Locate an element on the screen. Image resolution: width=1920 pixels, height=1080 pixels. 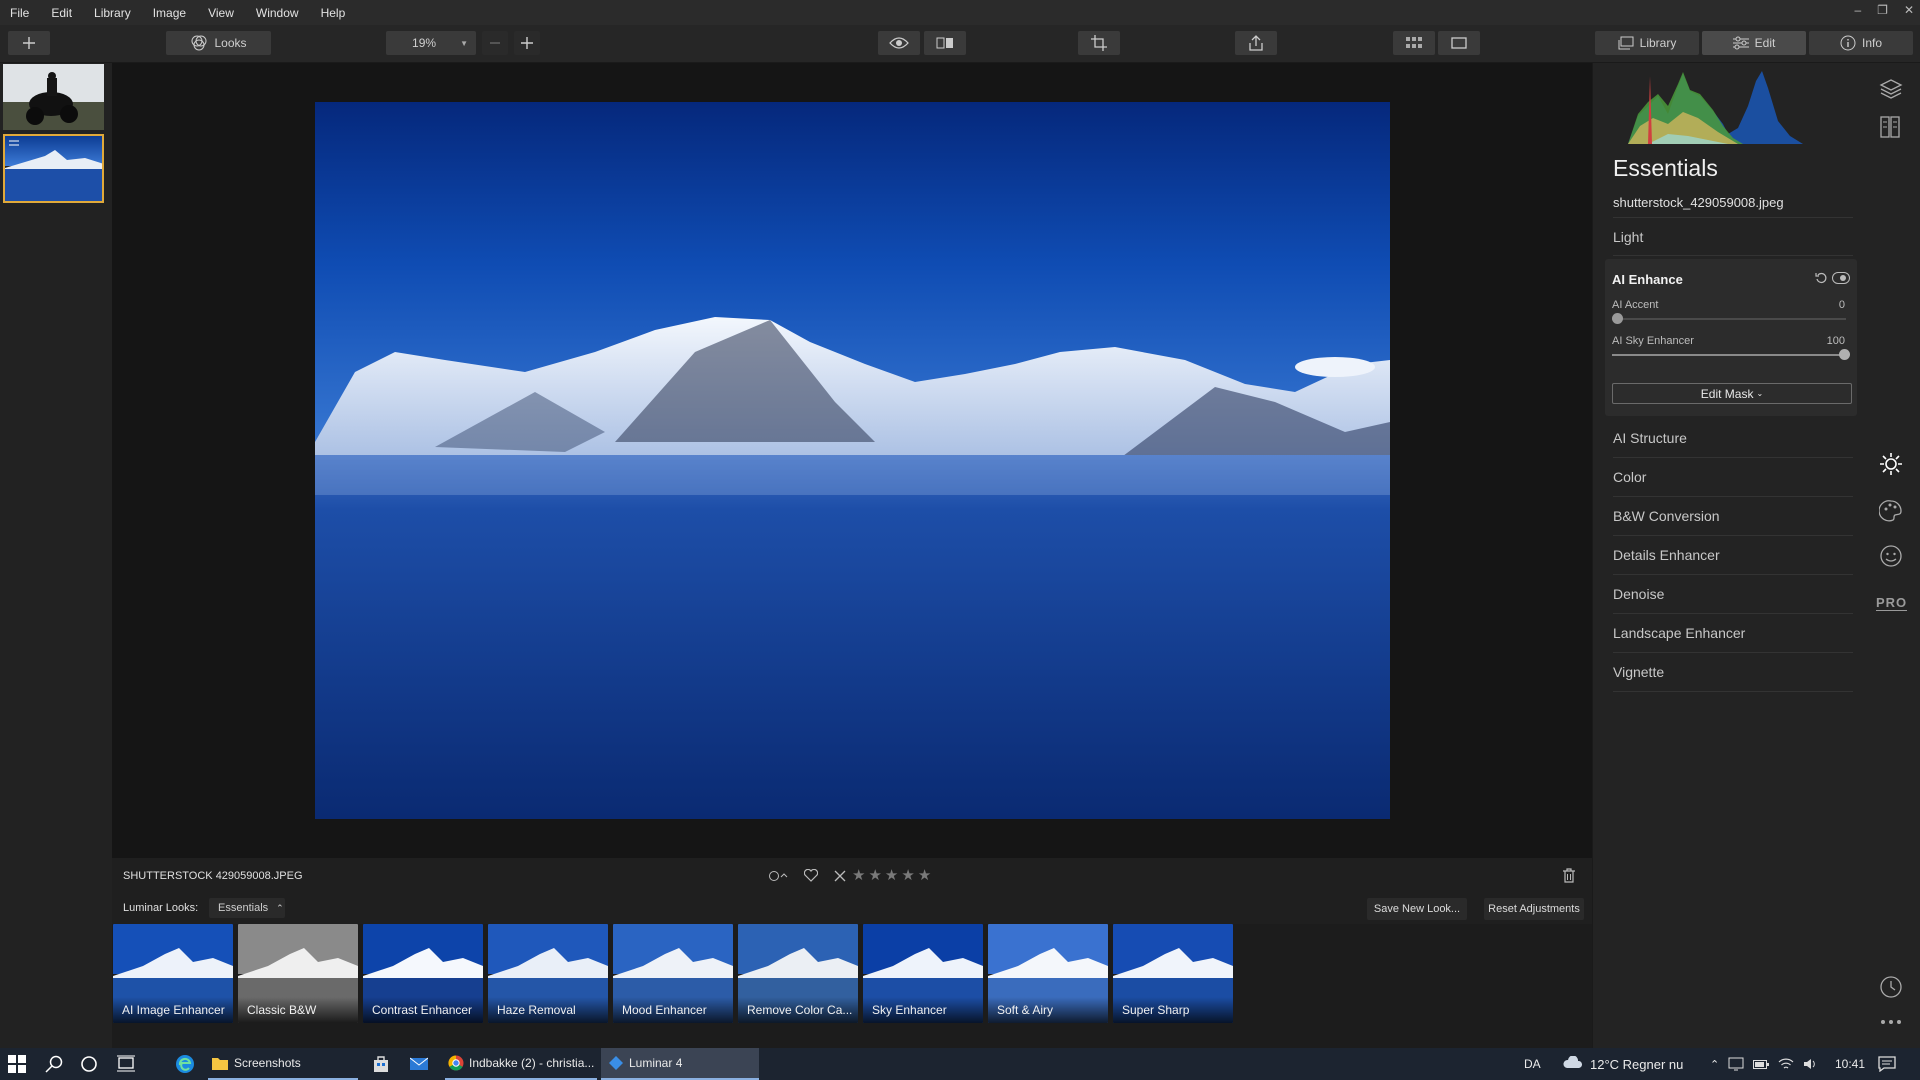
thumbnail-motorcycle is located at coordinates (53, 97).